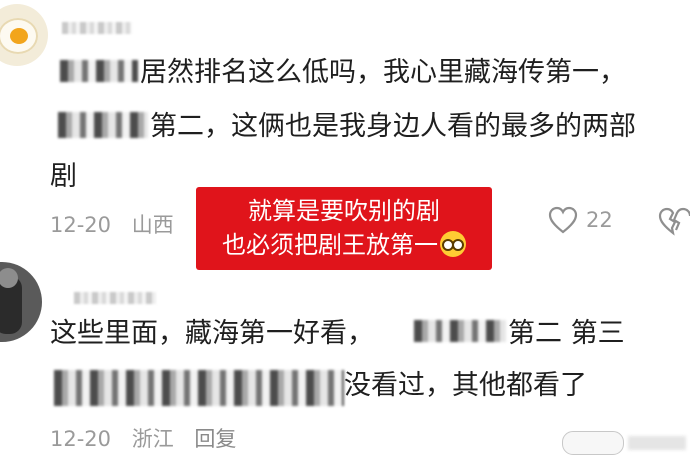 This screenshot has width=690, height=459. Describe the element at coordinates (599, 220) in the screenshot. I see `like-count: 22` at that location.